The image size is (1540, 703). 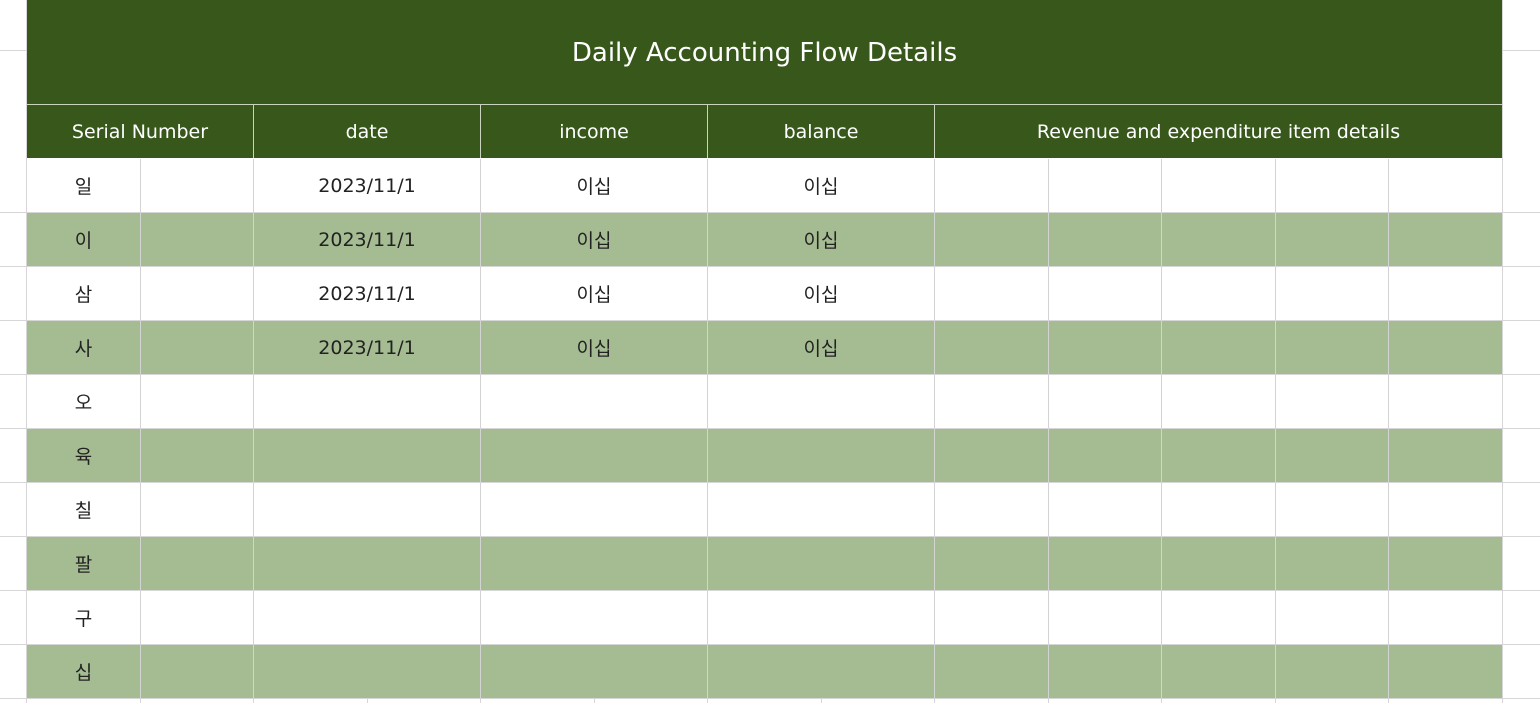 I want to click on serial-number-cell: 십, so click(x=83, y=671).